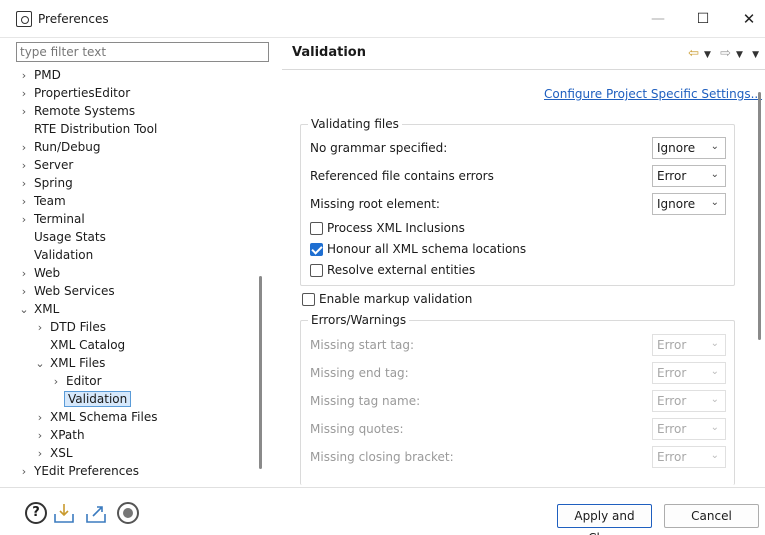 The width and height of the screenshot is (765, 535). What do you see at coordinates (329, 52) in the screenshot?
I see `page-title: Validation` at bounding box center [329, 52].